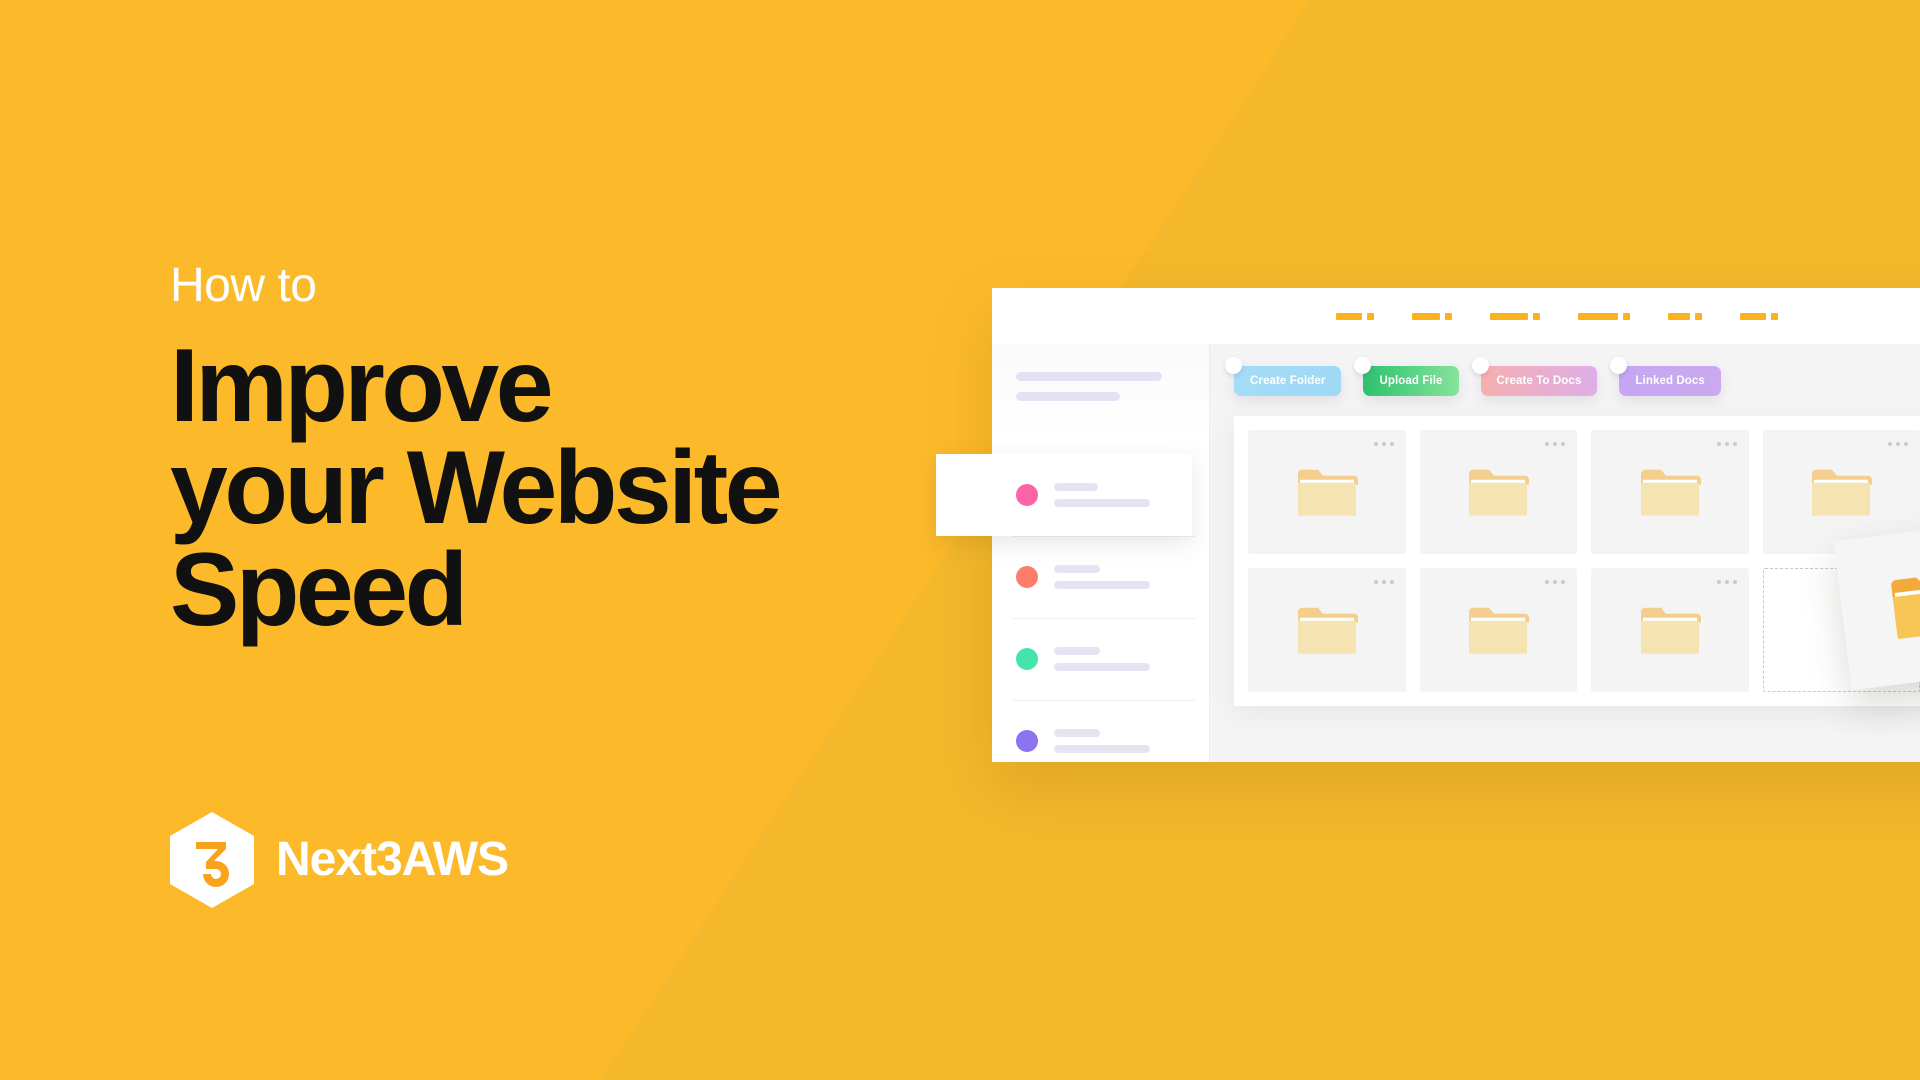  What do you see at coordinates (212, 860) in the screenshot?
I see `hexagon-logo-icon` at bounding box center [212, 860].